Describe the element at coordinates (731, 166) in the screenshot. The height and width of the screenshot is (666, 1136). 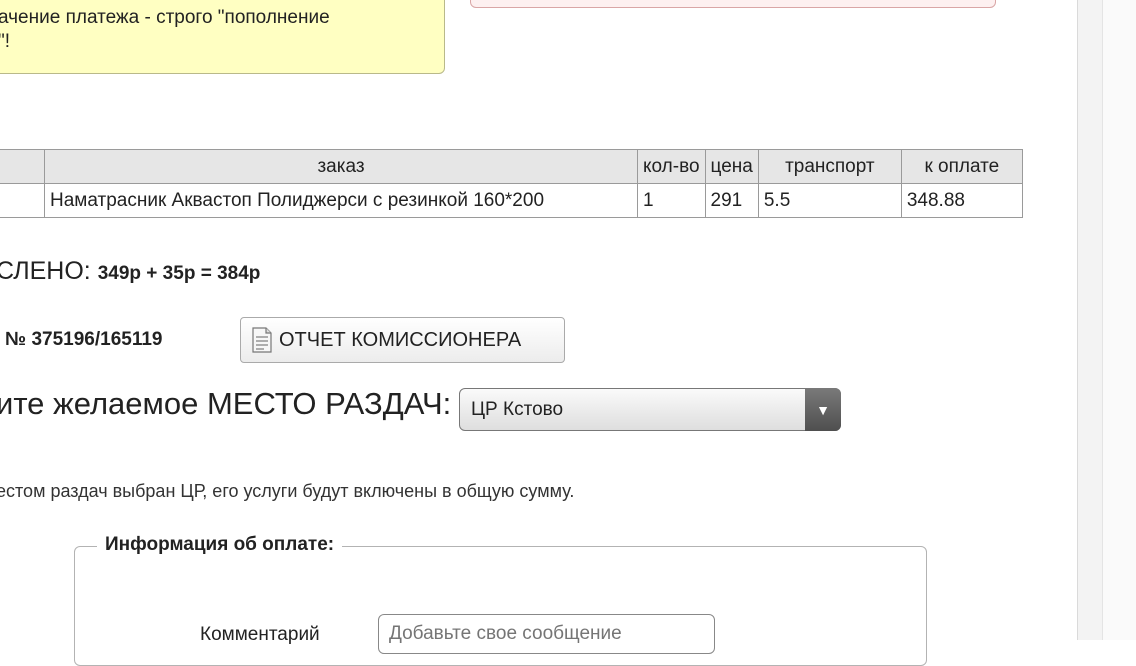
I see `column-header-price: цена` at that location.